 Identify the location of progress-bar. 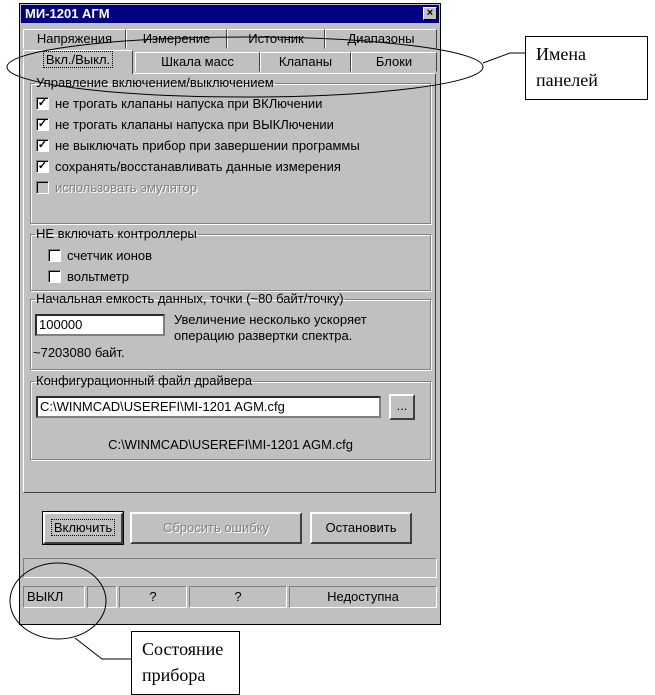
(230, 568).